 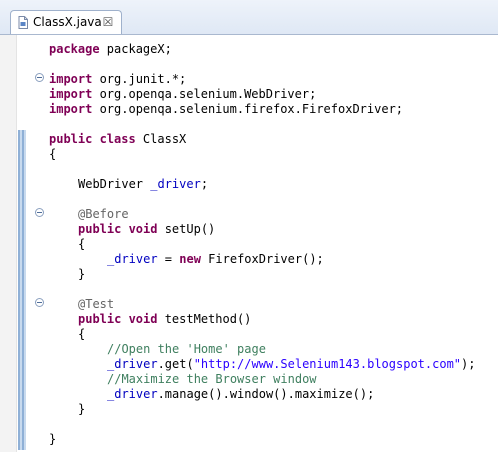 I want to click on code-line-1: package packageX;, so click(x=110, y=49).